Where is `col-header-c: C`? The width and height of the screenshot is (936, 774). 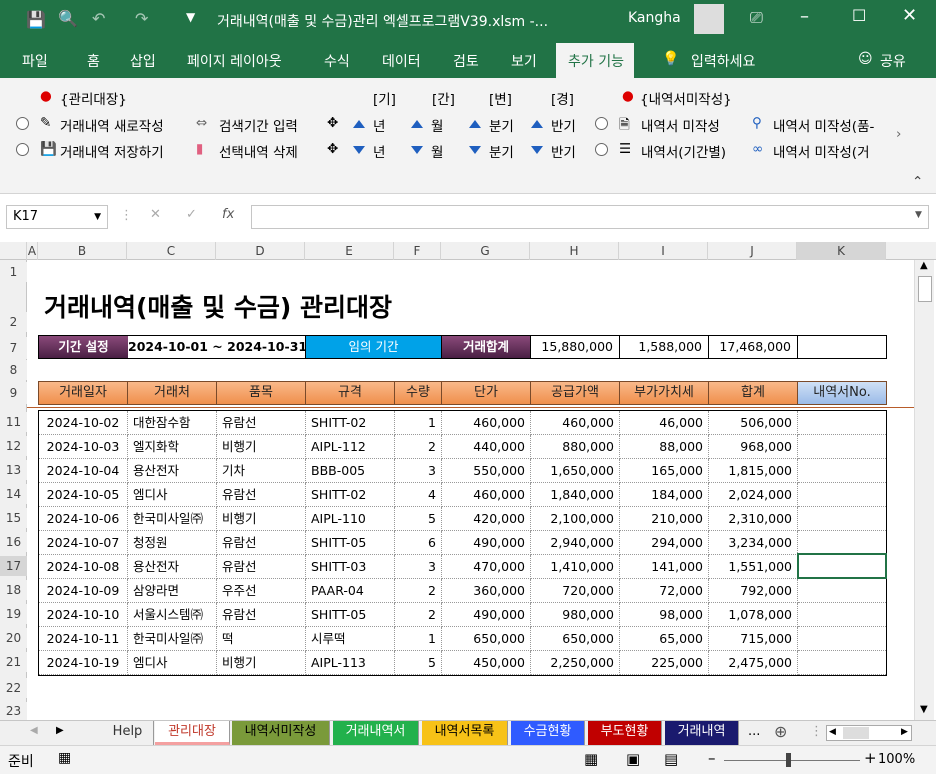 col-header-c: C is located at coordinates (171, 251).